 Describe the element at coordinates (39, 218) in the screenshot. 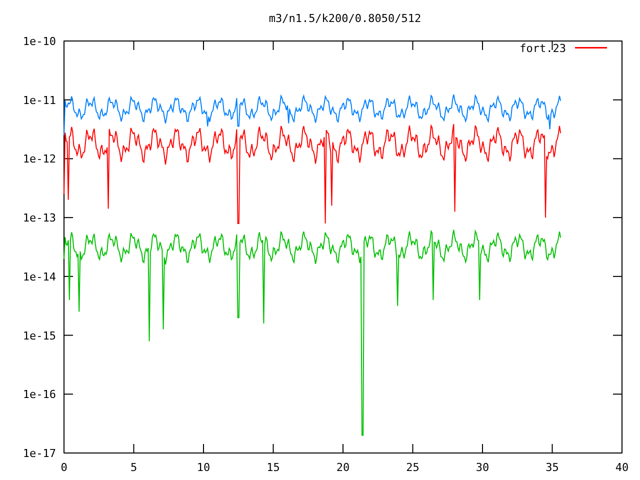

I see `y-tick-label: 1e-13` at that location.